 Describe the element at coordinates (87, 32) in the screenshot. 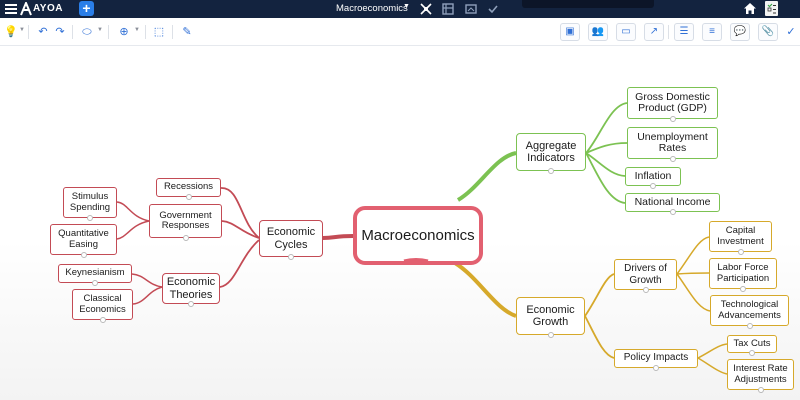

I see `shape-icon: ⬭` at that location.